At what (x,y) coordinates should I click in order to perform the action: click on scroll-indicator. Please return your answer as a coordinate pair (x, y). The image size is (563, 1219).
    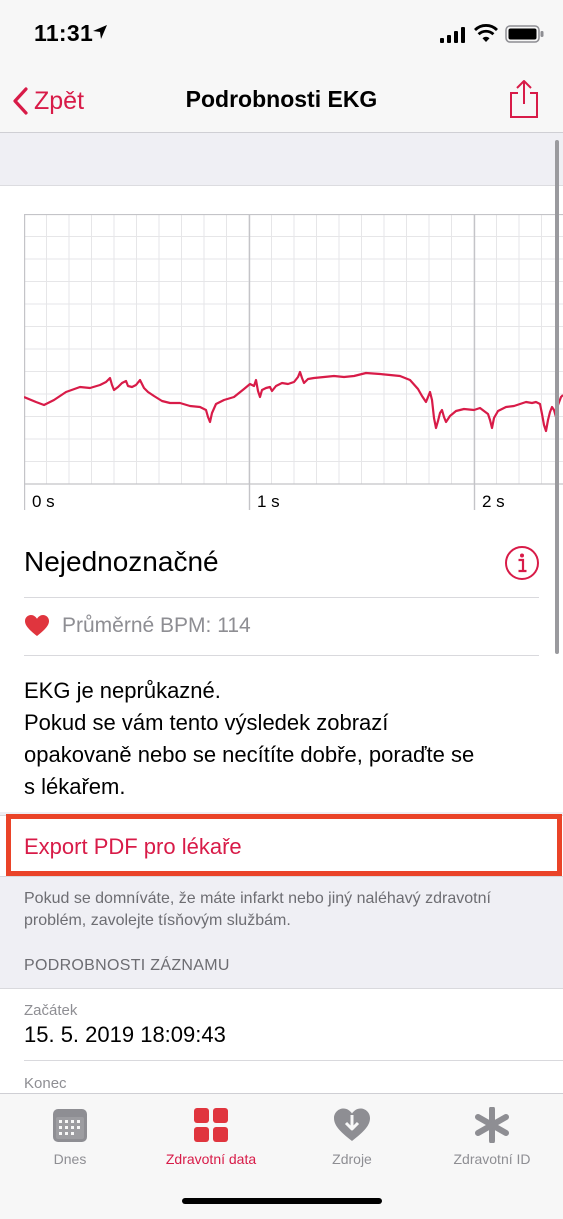
    Looking at the image, I should click on (557, 397).